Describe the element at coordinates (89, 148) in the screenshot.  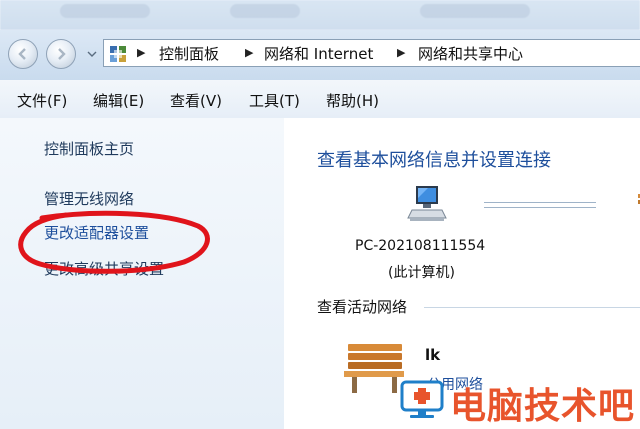
I see `sidebar-link-control-panel-home: 控制面板主页` at that location.